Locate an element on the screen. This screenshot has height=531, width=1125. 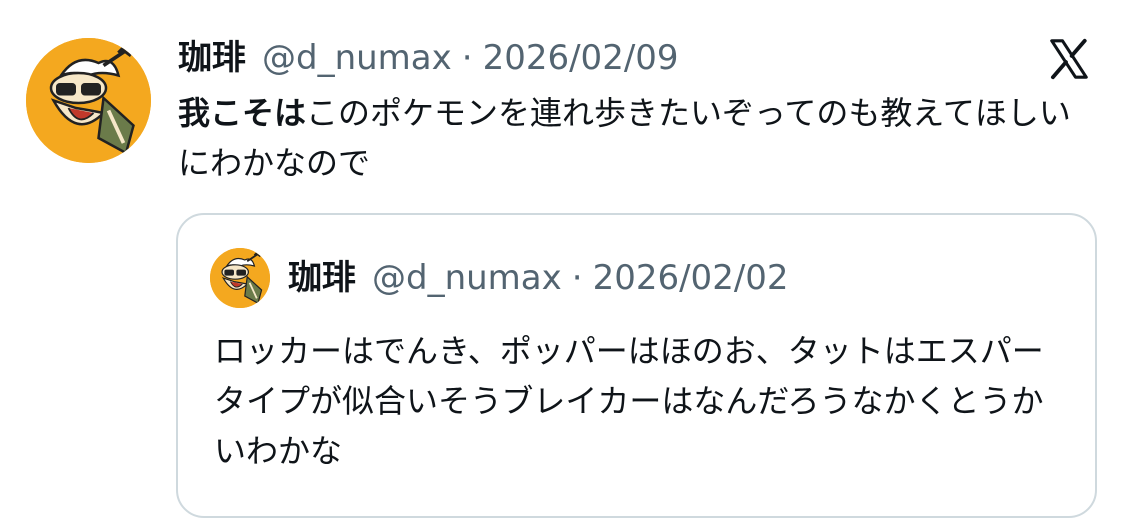
quoted-author-name: 珈琲 is located at coordinates (322, 278).